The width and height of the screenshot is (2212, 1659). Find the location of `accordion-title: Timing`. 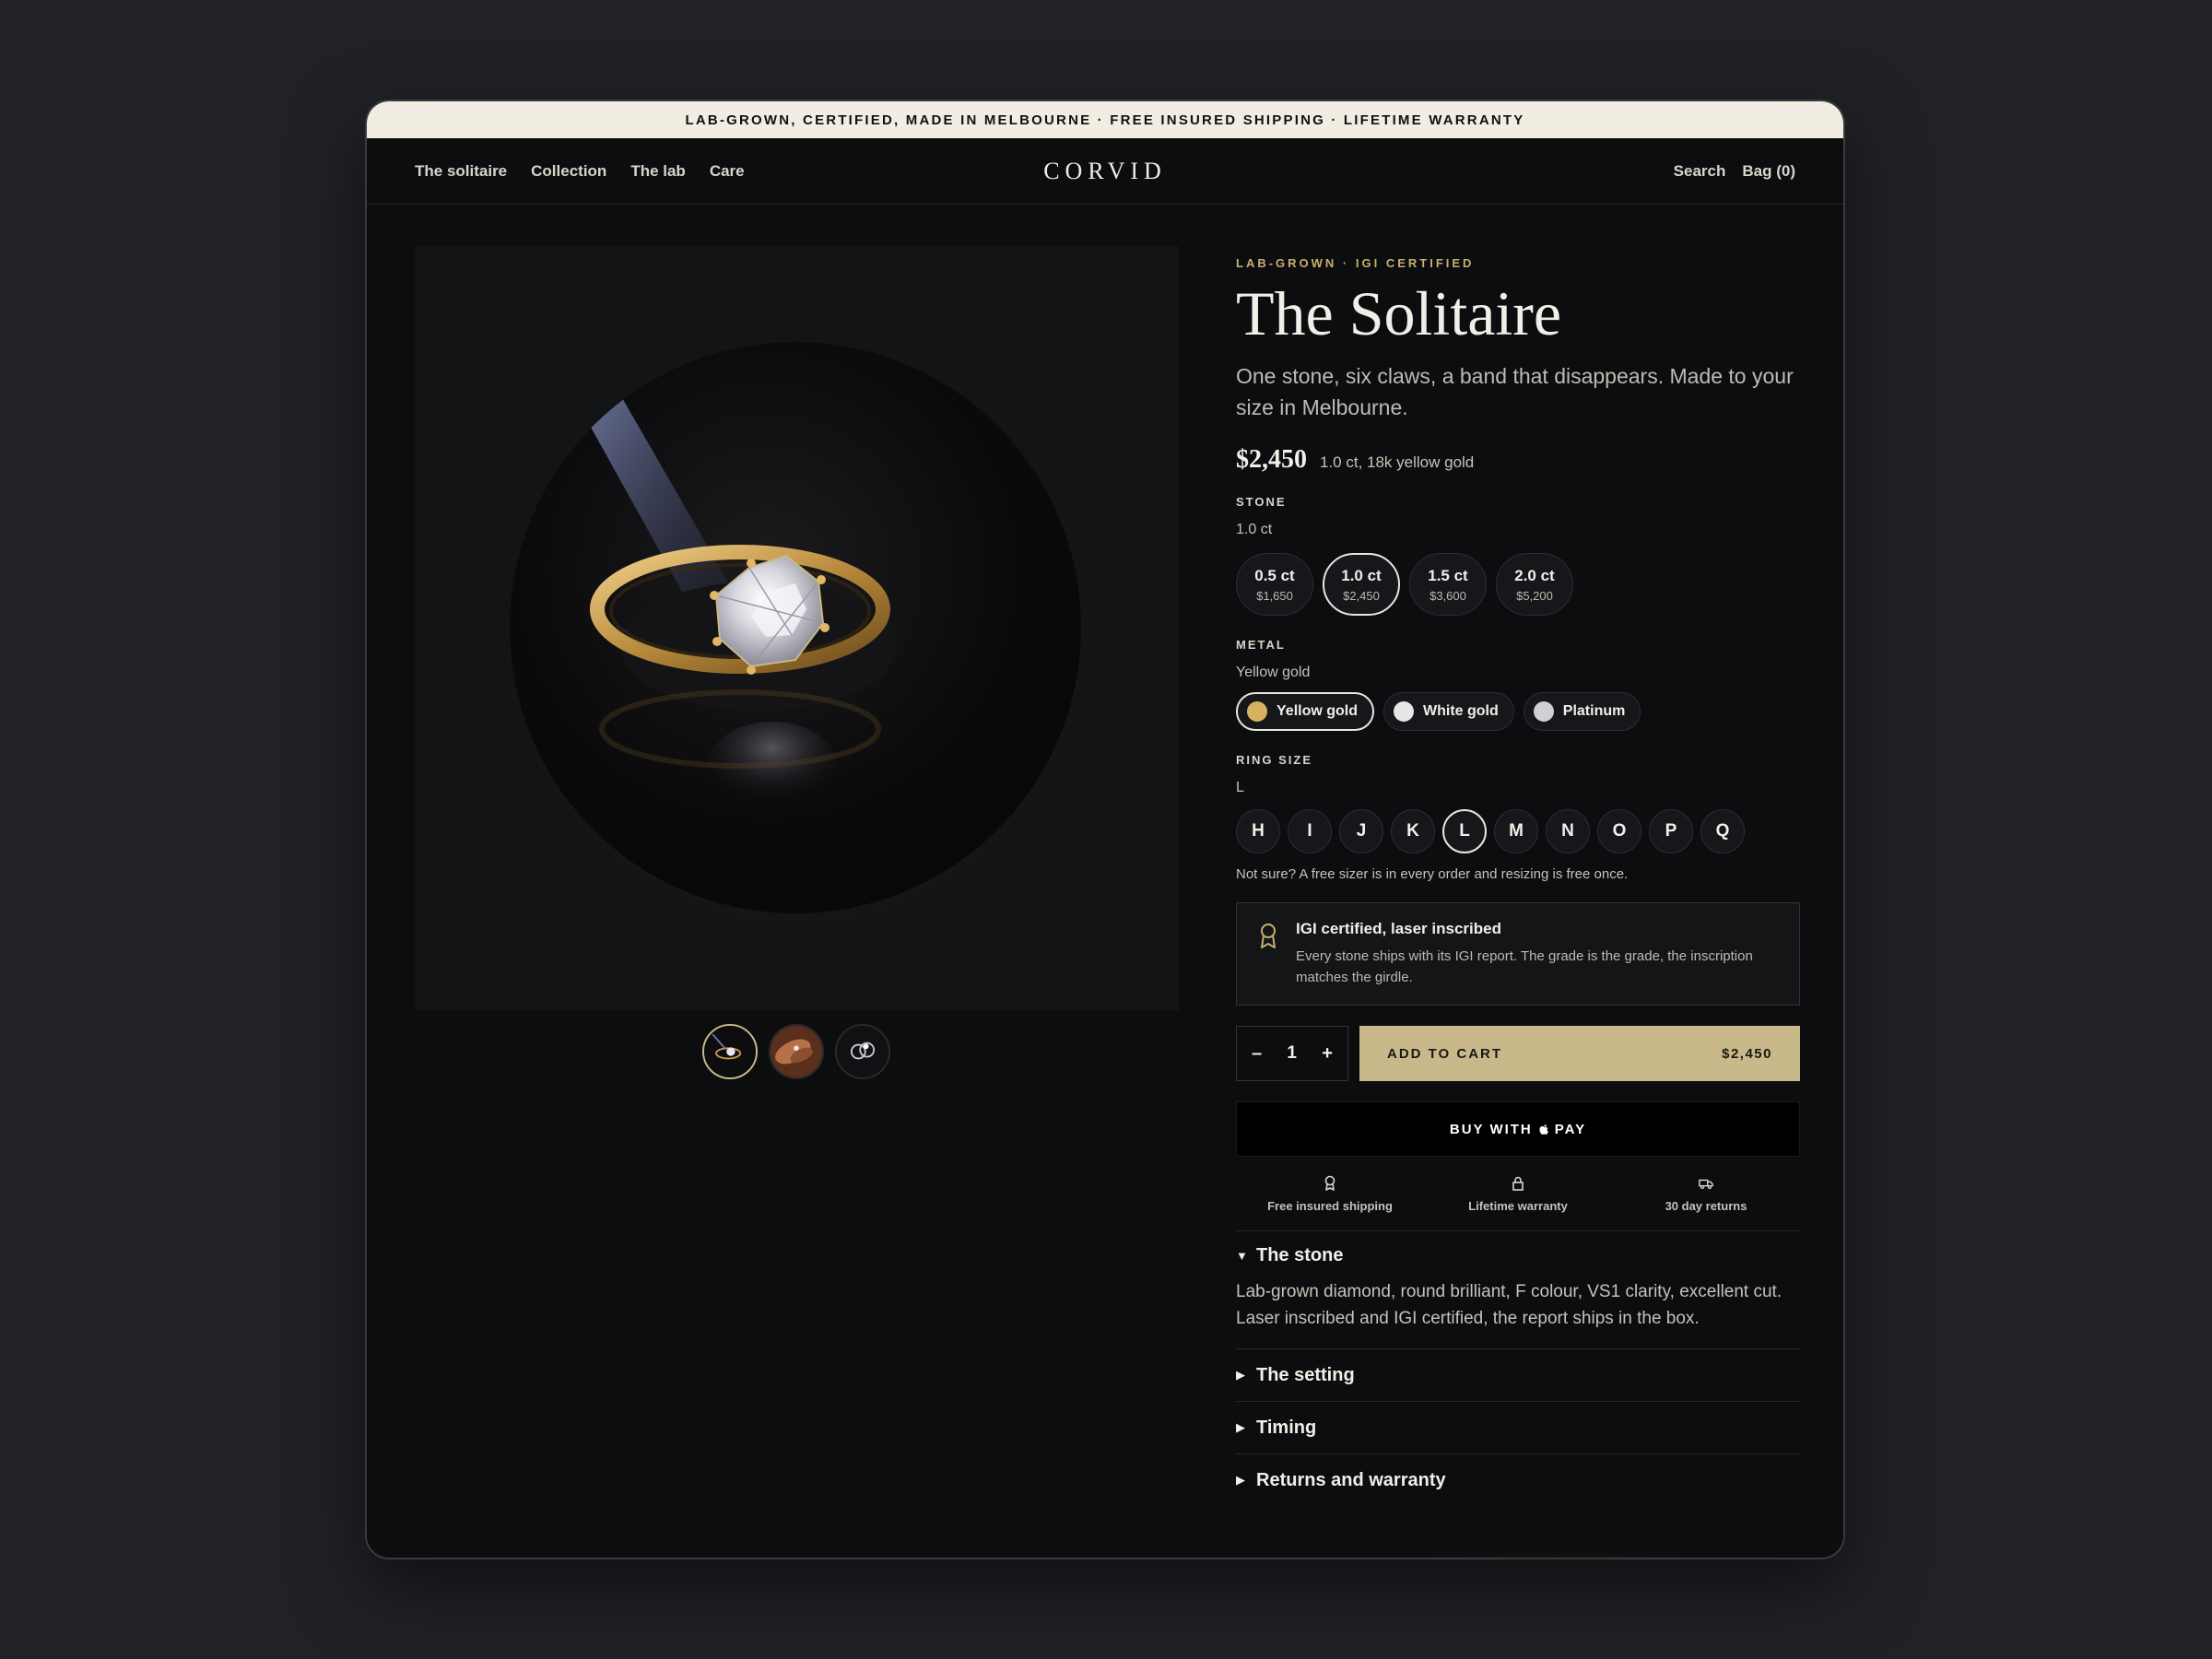

accordion-title: Timing is located at coordinates (1286, 1427).